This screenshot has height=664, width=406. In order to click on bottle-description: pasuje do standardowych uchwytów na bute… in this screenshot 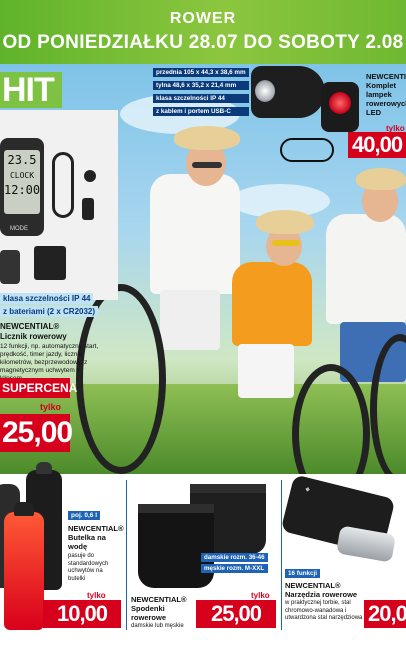, I will do `click(88, 567)`.